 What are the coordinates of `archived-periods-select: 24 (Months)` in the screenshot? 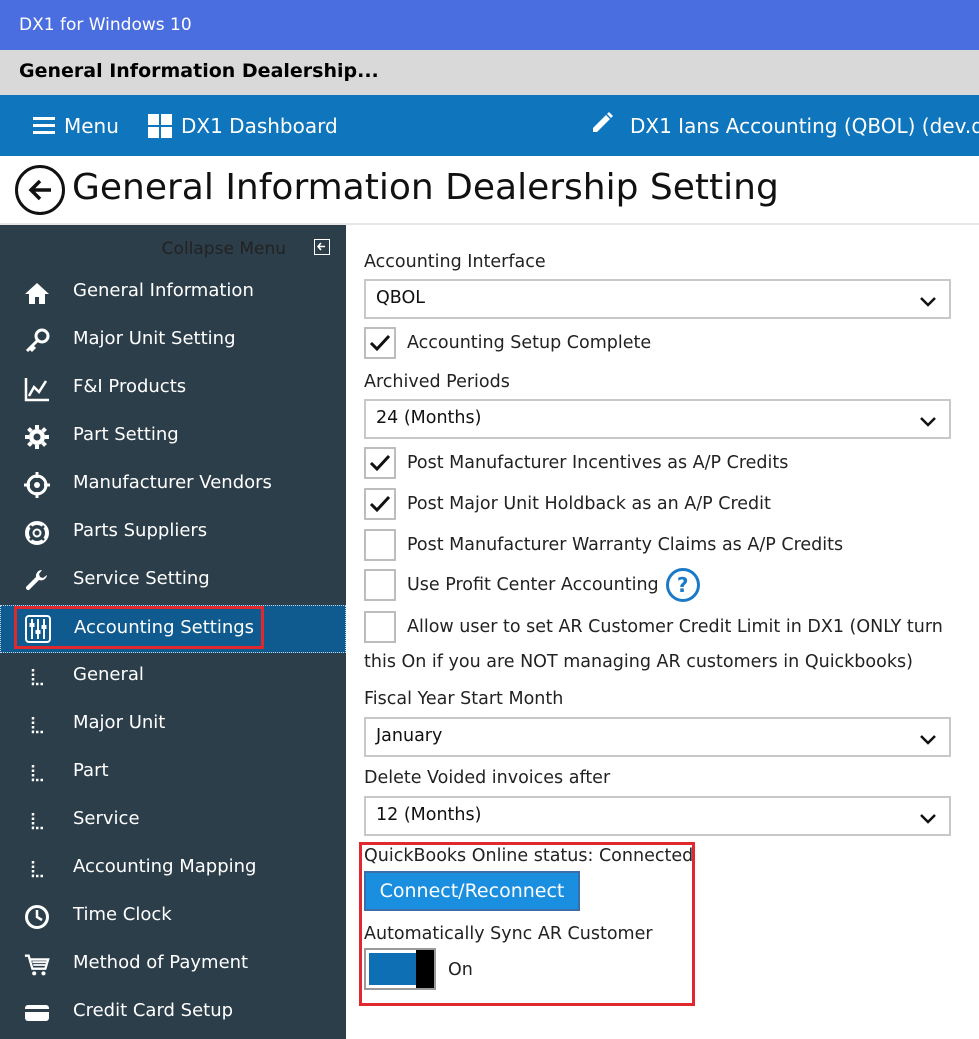 It's located at (657, 419).